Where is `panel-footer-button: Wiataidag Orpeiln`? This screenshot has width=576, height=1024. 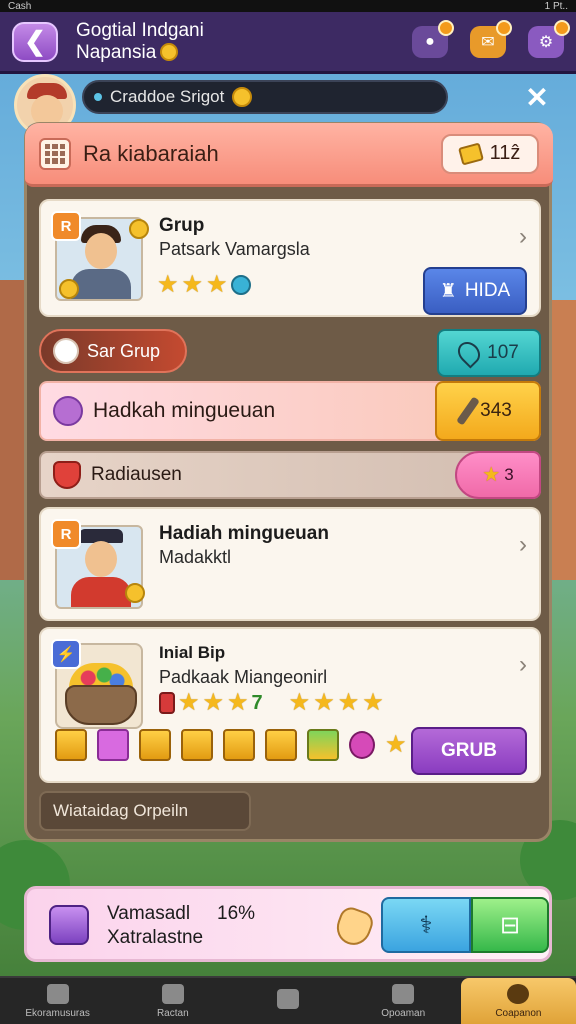 panel-footer-button: Wiataidag Orpeiln is located at coordinates (145, 811).